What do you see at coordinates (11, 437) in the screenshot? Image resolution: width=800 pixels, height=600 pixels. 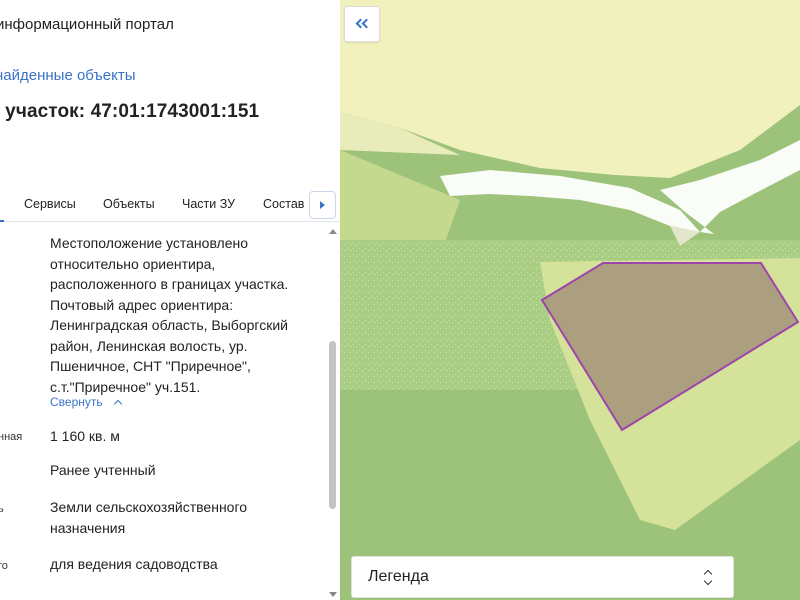 I see `area-label: нная` at bounding box center [11, 437].